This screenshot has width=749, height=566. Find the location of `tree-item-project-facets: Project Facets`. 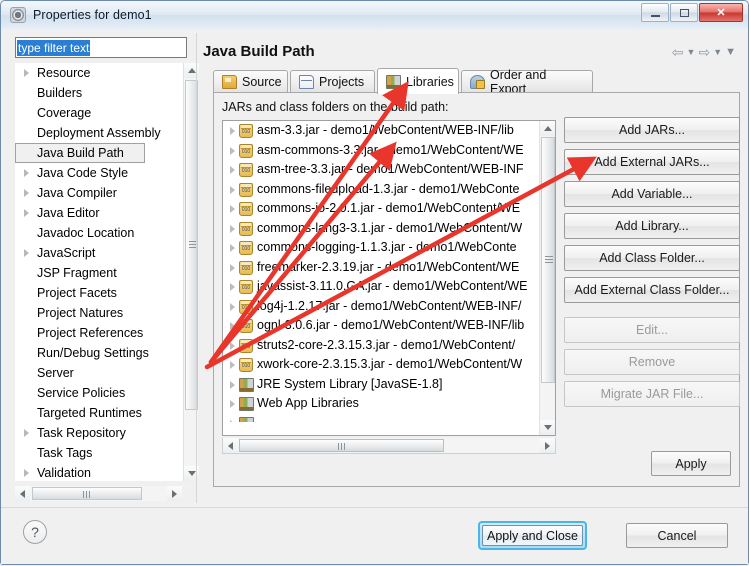

tree-item-project-facets: Project Facets is located at coordinates (101, 293).